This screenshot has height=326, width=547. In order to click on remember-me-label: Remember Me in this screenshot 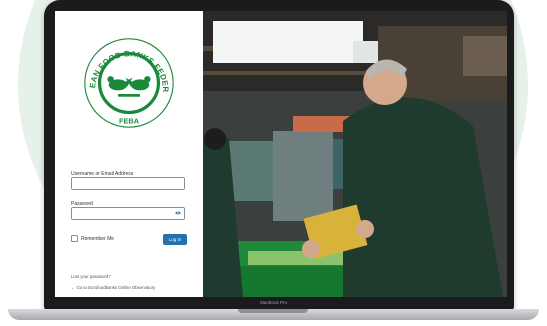, I will do `click(98, 238)`.